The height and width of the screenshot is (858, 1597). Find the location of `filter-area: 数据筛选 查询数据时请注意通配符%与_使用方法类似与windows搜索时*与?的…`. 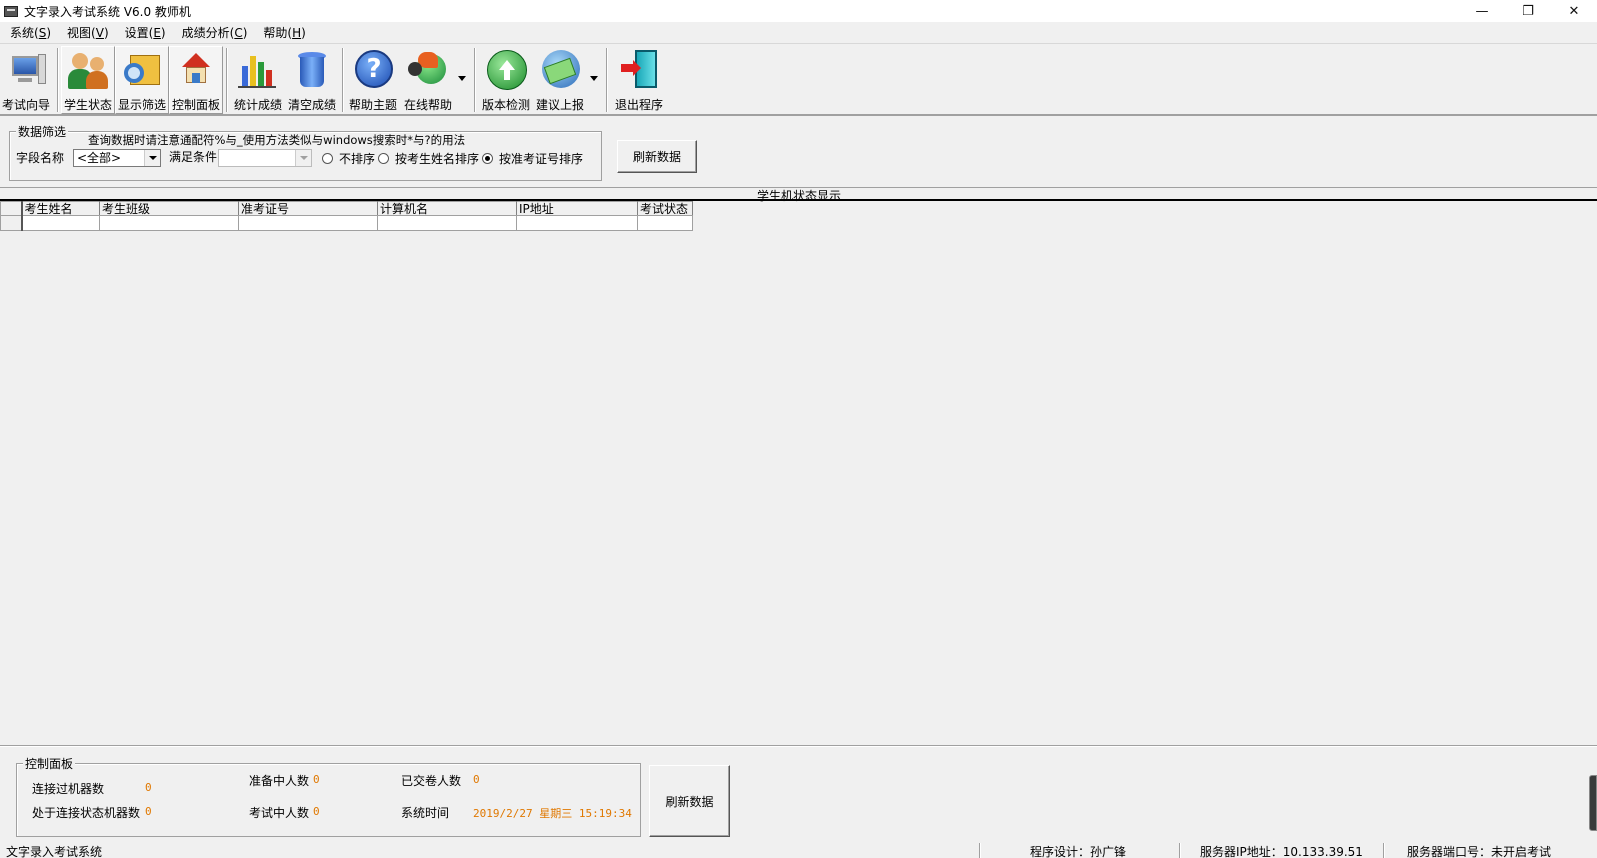

filter-area: 数据筛选 查询数据时请注意通配符%与_使用方法类似与windows搜索时*与?的… is located at coordinates (798, 152).